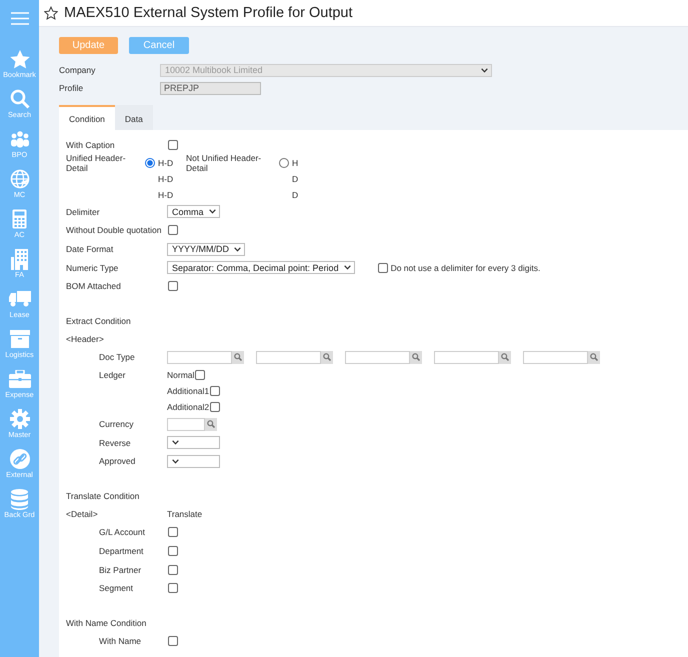 The width and height of the screenshot is (688, 657). What do you see at coordinates (122, 532) in the screenshot?
I see `field-label: G/L Account` at bounding box center [122, 532].